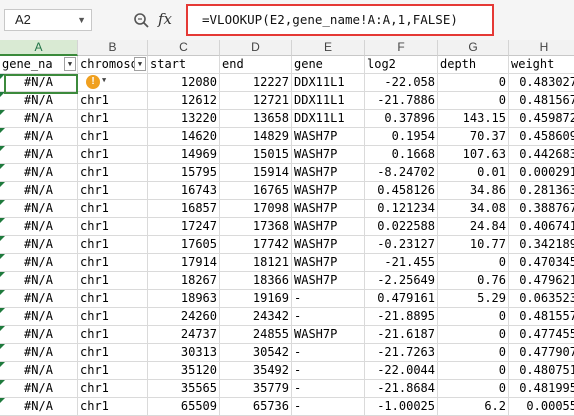  I want to click on cell: -21.6187, so click(401, 335).